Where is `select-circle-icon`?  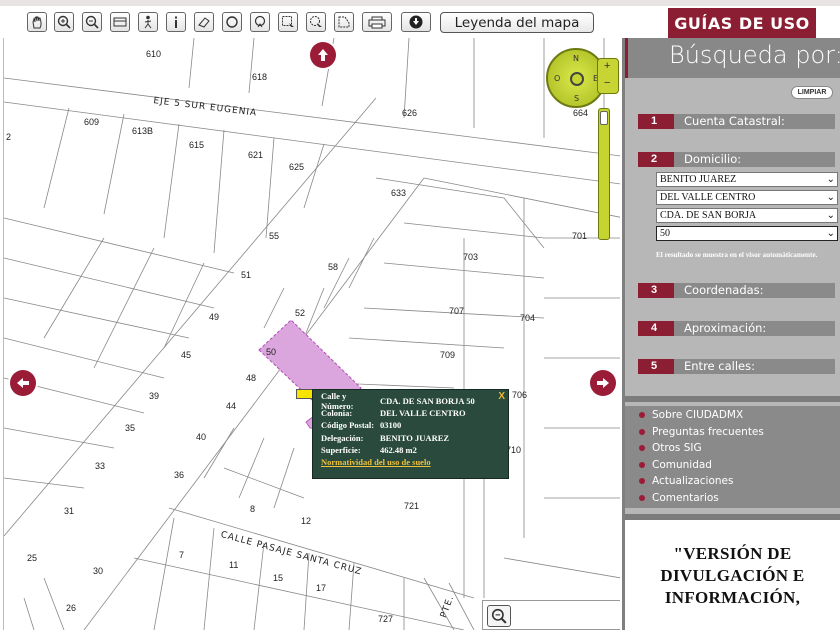 select-circle-icon is located at coordinates (316, 22).